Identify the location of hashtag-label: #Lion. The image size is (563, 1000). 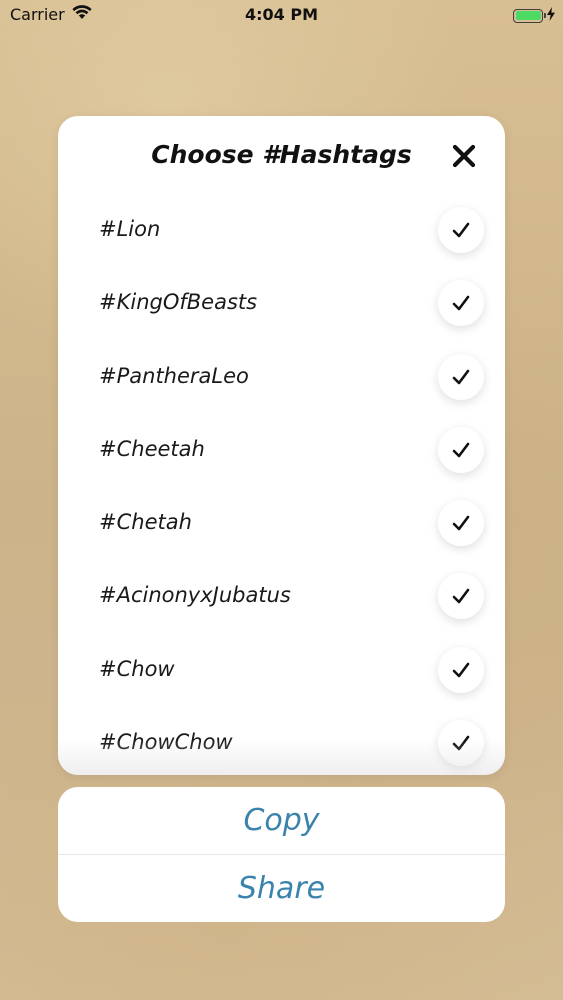
(130, 229).